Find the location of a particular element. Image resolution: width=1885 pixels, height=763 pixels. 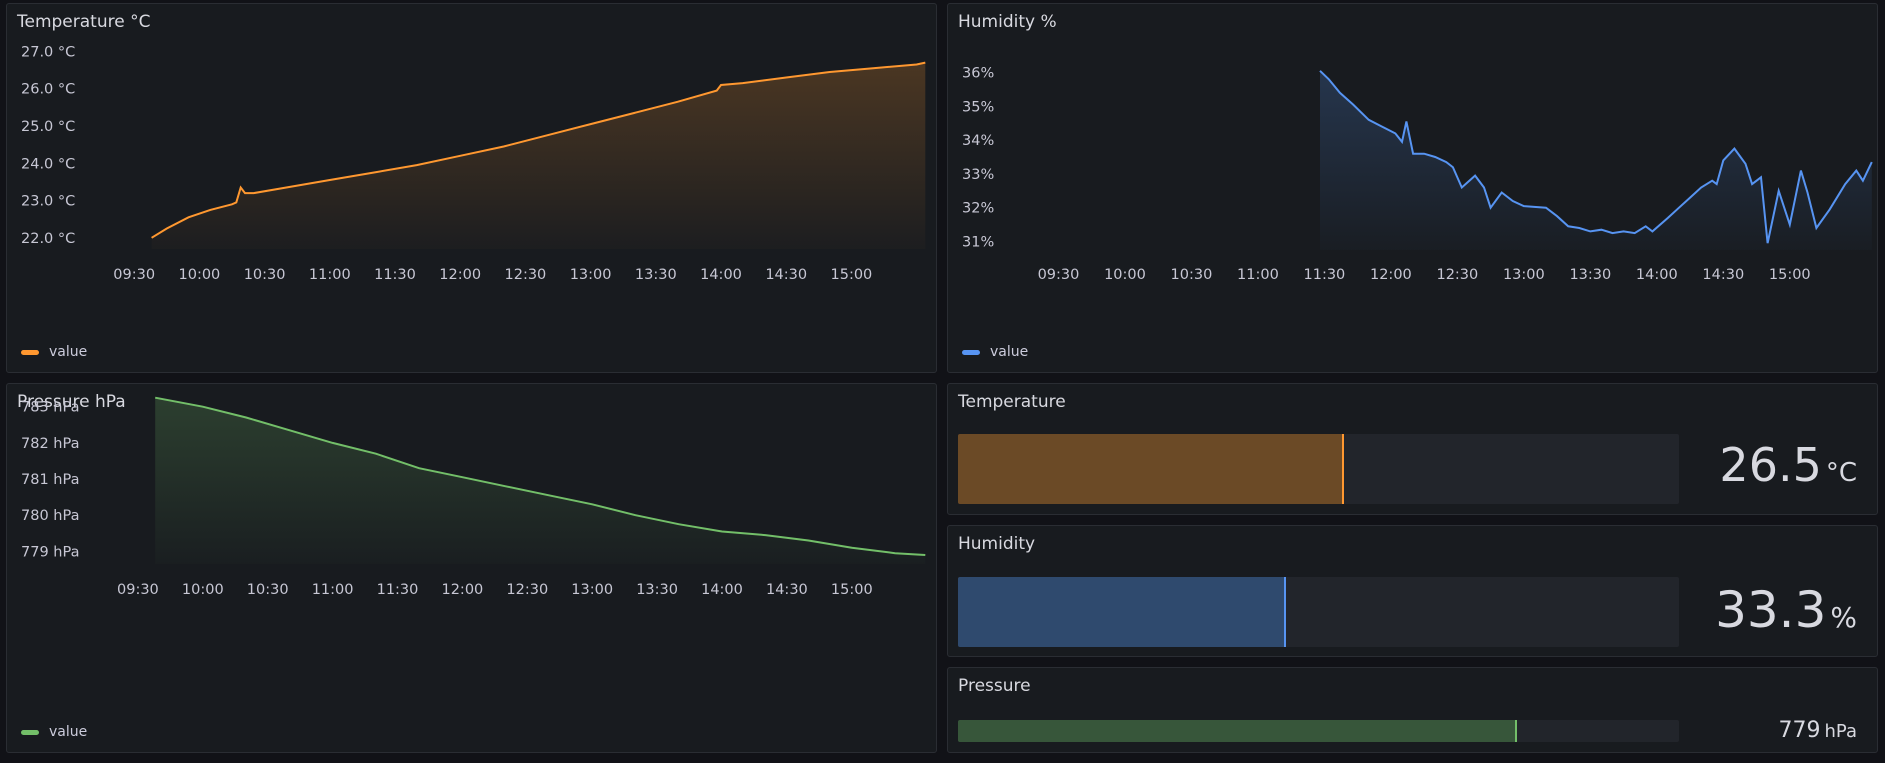

pressure-gauge-panel: Pressure 779 hPa is located at coordinates (1412, 710).